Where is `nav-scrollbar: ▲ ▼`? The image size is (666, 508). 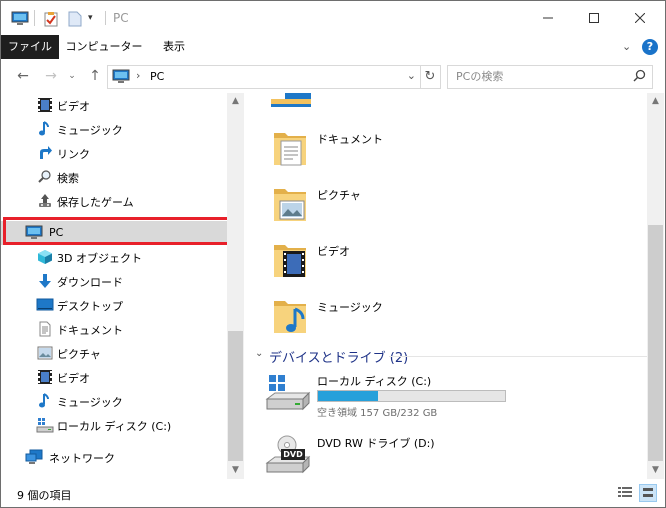 nav-scrollbar: ▲ ▼ is located at coordinates (235, 286).